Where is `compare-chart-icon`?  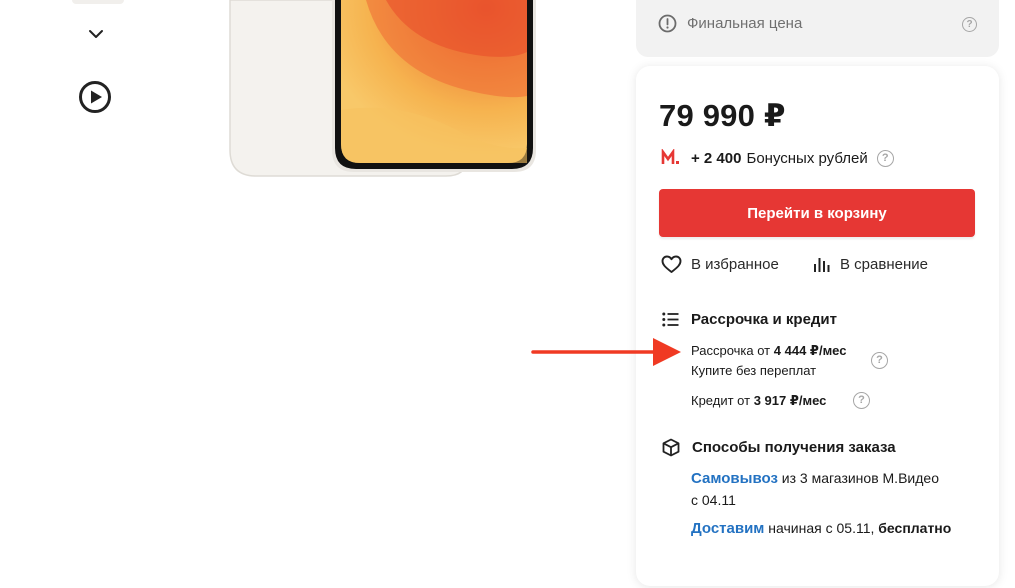 compare-chart-icon is located at coordinates (822, 265).